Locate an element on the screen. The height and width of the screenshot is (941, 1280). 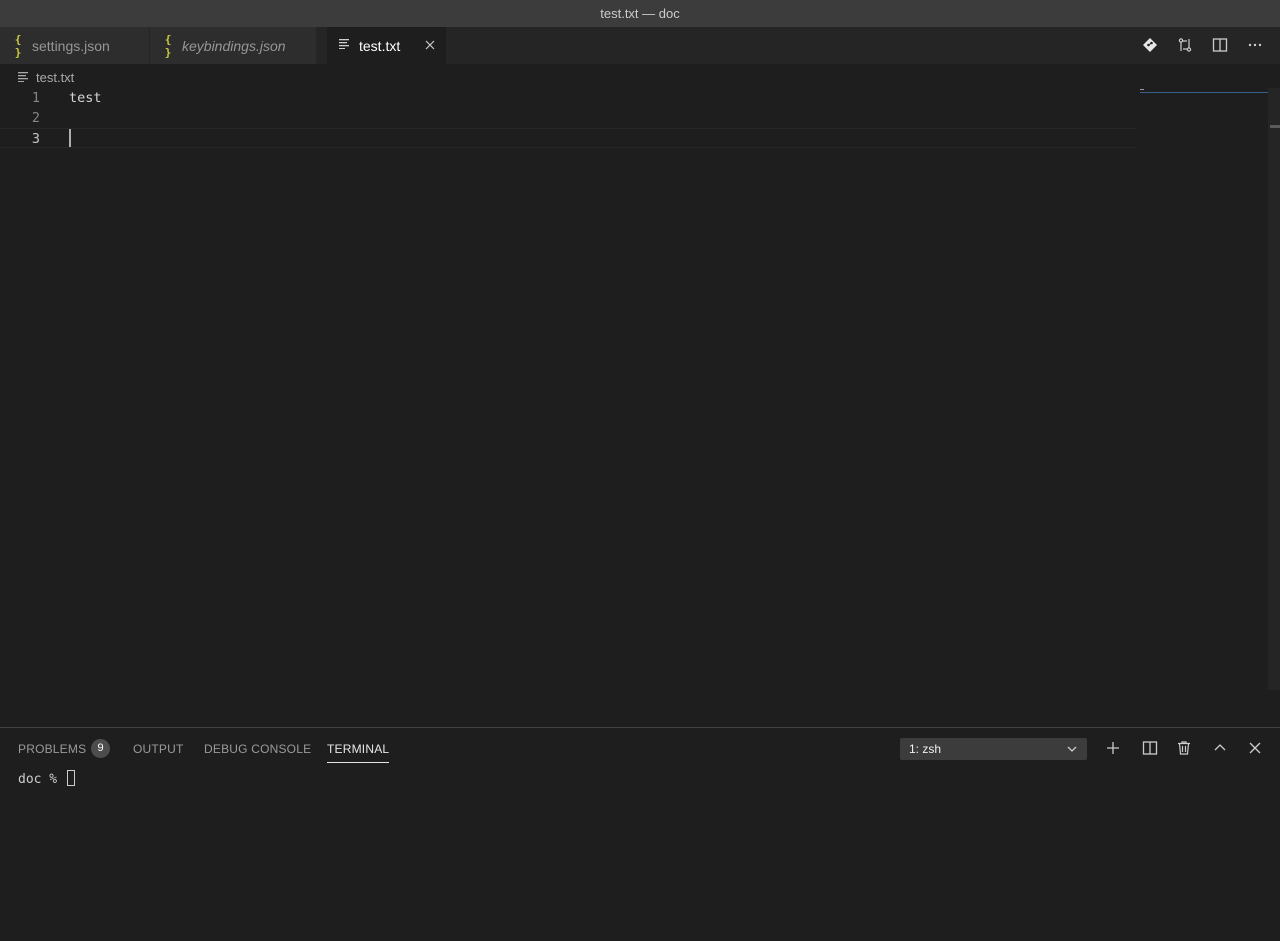
terminal-prompt-line: doc % is located at coordinates (46, 779).